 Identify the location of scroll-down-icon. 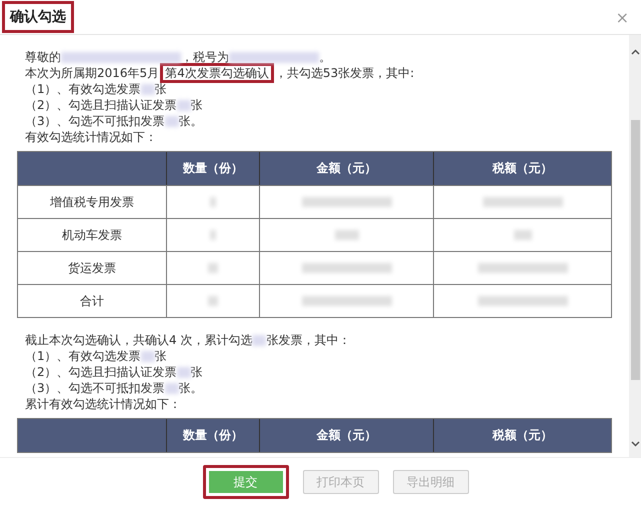
(635, 444).